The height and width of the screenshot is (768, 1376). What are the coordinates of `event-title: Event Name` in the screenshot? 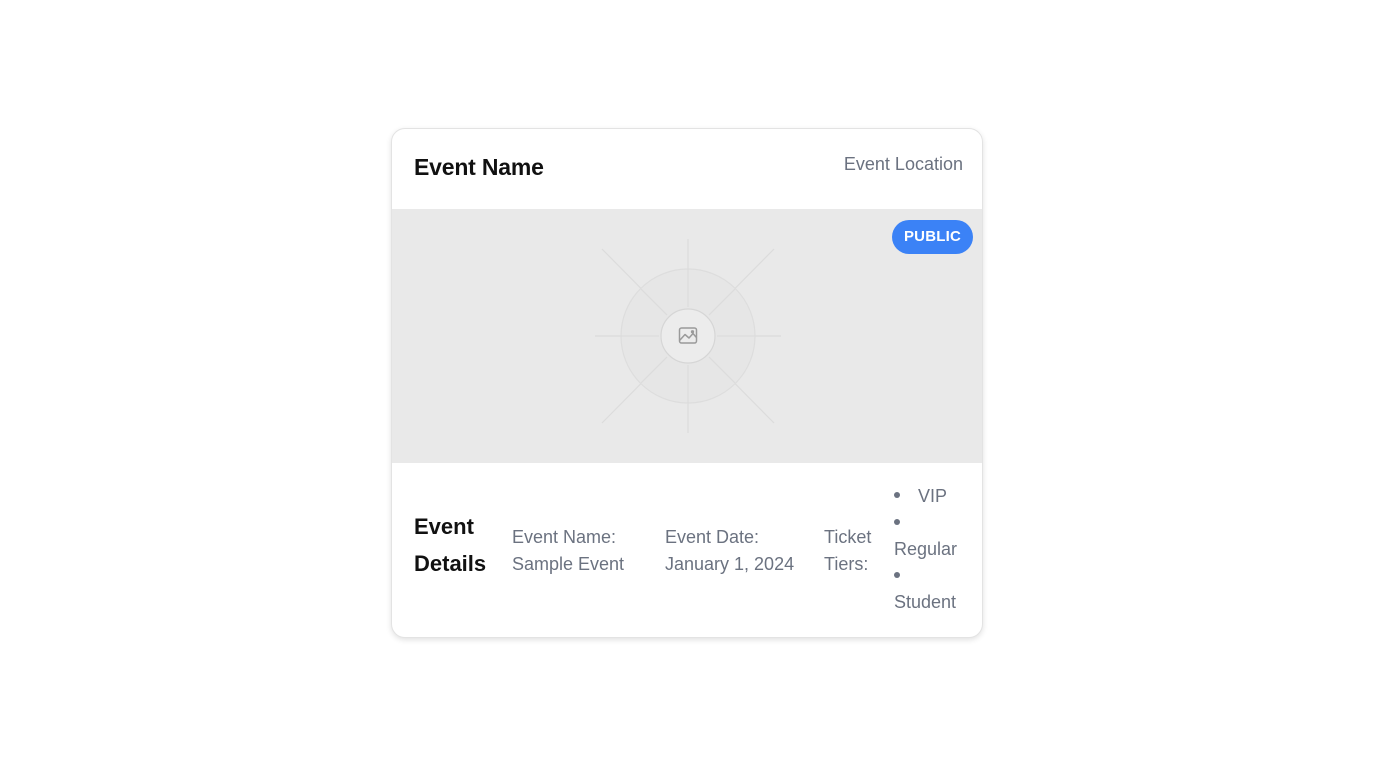 It's located at (479, 167).